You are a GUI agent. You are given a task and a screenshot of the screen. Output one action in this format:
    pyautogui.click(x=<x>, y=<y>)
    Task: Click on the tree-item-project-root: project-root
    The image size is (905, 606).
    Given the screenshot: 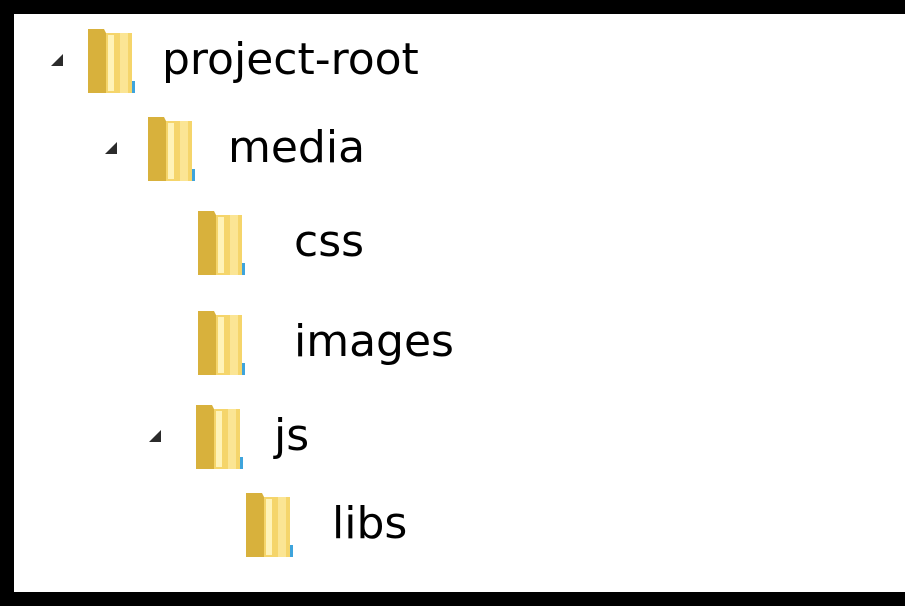 What is the action you would take?
    pyautogui.click(x=232, y=60)
    